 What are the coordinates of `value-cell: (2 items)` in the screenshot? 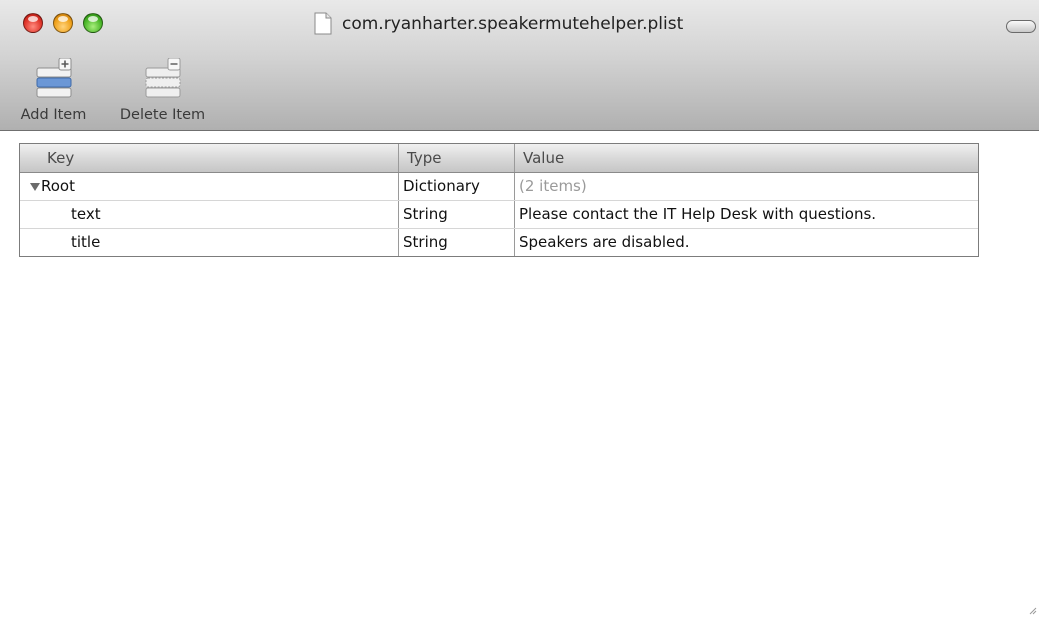 It's located at (746, 186).